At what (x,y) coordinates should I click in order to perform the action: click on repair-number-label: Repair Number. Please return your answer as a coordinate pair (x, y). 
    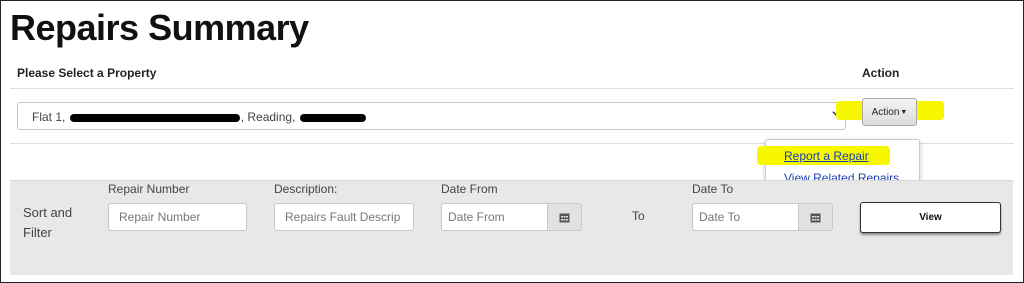
    Looking at the image, I should click on (149, 189).